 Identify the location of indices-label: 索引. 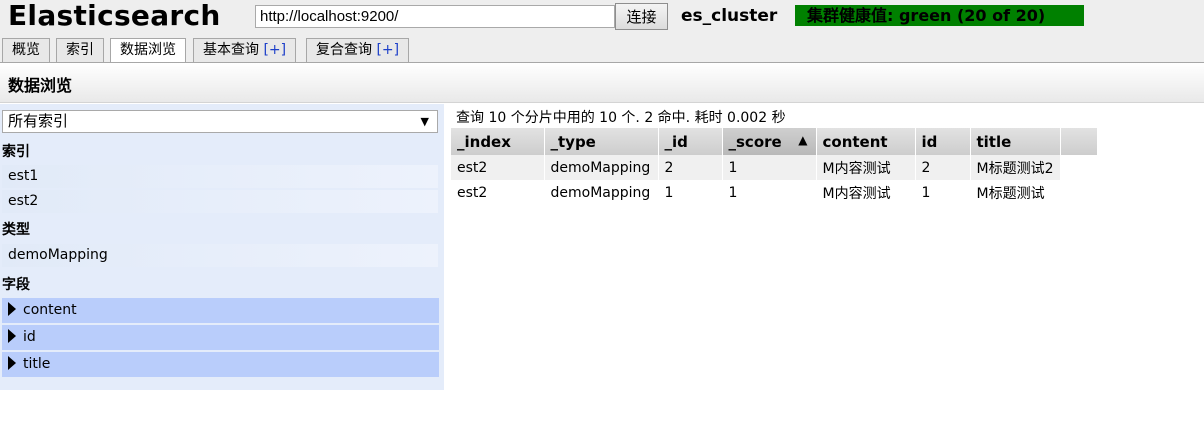
(16, 152).